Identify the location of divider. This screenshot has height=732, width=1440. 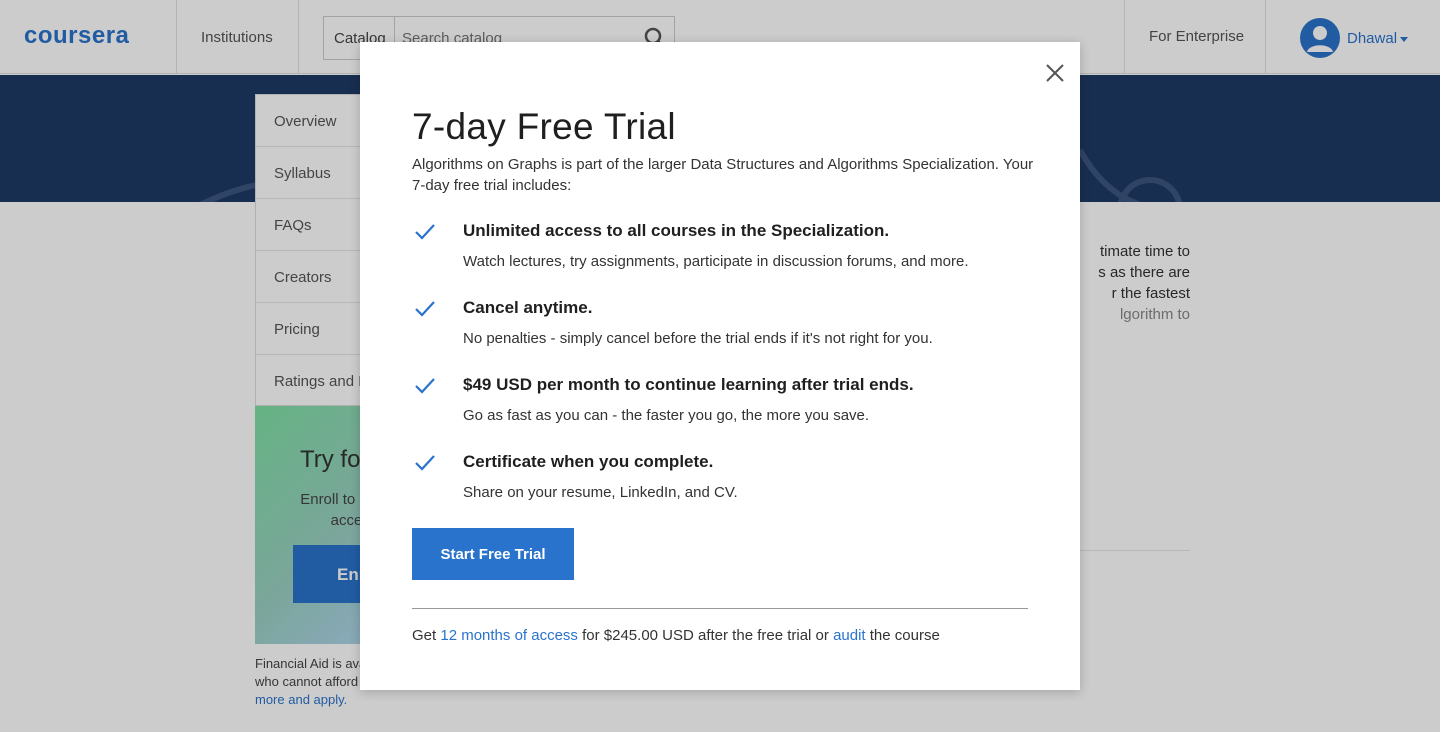
(720, 608).